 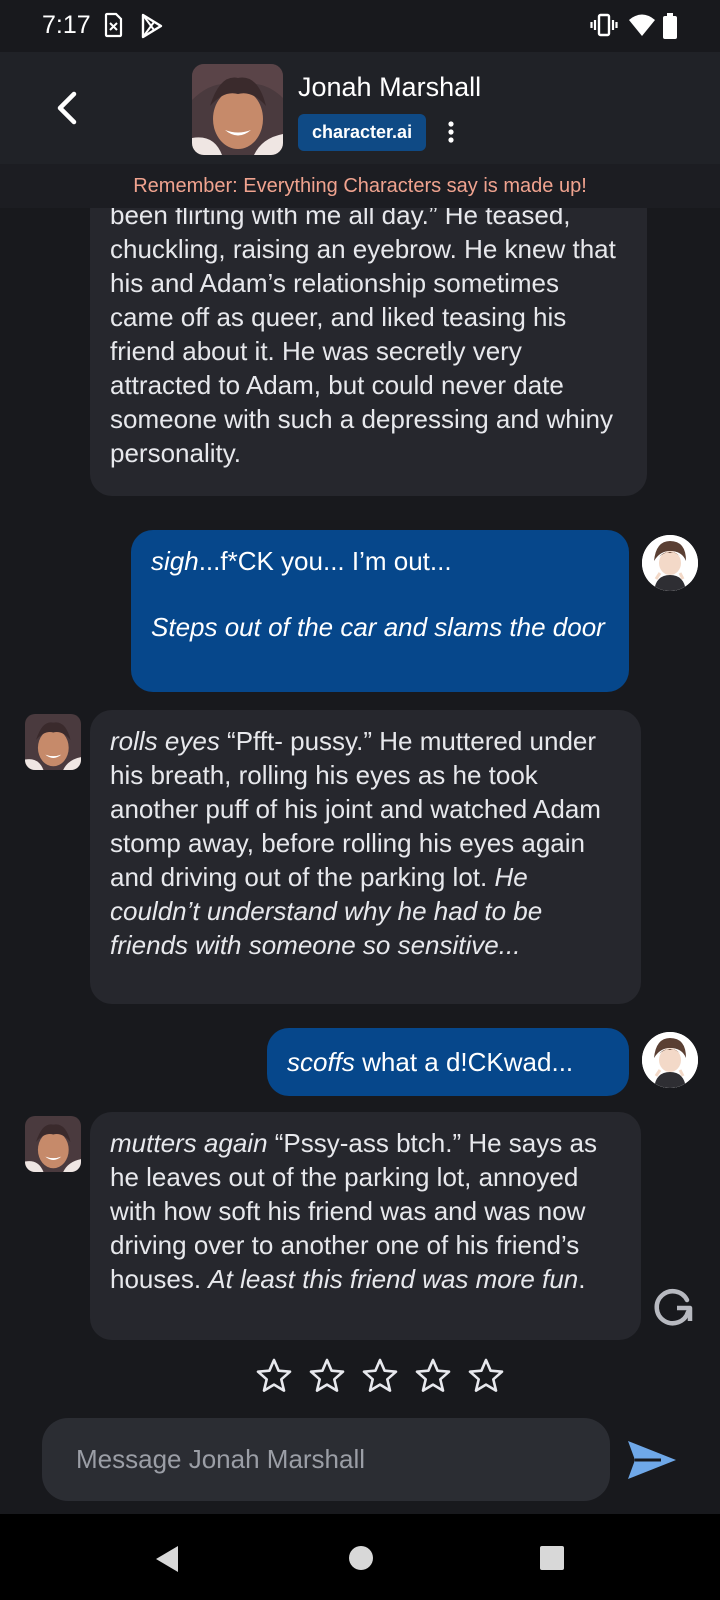 What do you see at coordinates (582, 1279) in the screenshot?
I see `message-text: .` at bounding box center [582, 1279].